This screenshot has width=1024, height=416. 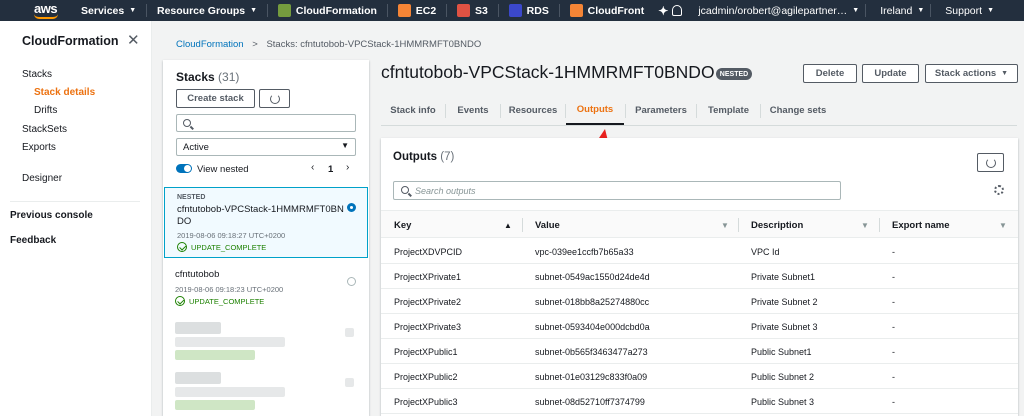 I want to click on cell-value: subnet-01e03129c833f0a09, so click(x=591, y=376).